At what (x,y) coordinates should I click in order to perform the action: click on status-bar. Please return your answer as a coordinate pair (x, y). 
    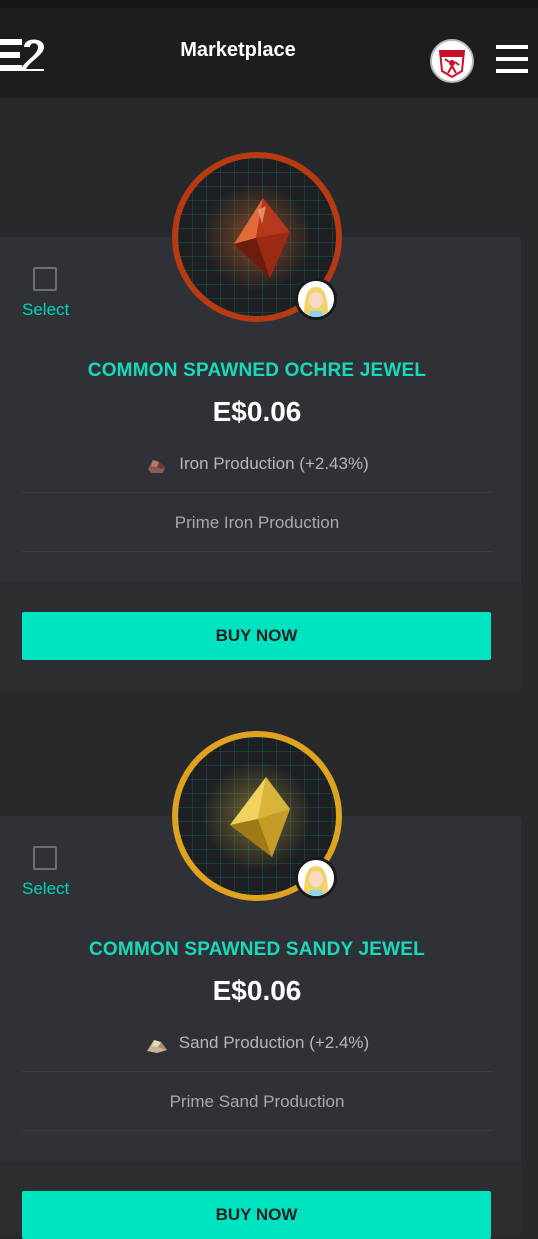
    Looking at the image, I should click on (269, 4).